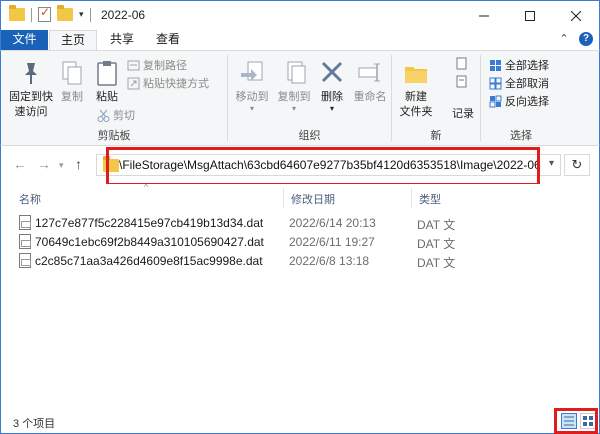 This screenshot has height=434, width=600. I want to click on ribbon-controls: ⌃ ?, so click(575, 39).